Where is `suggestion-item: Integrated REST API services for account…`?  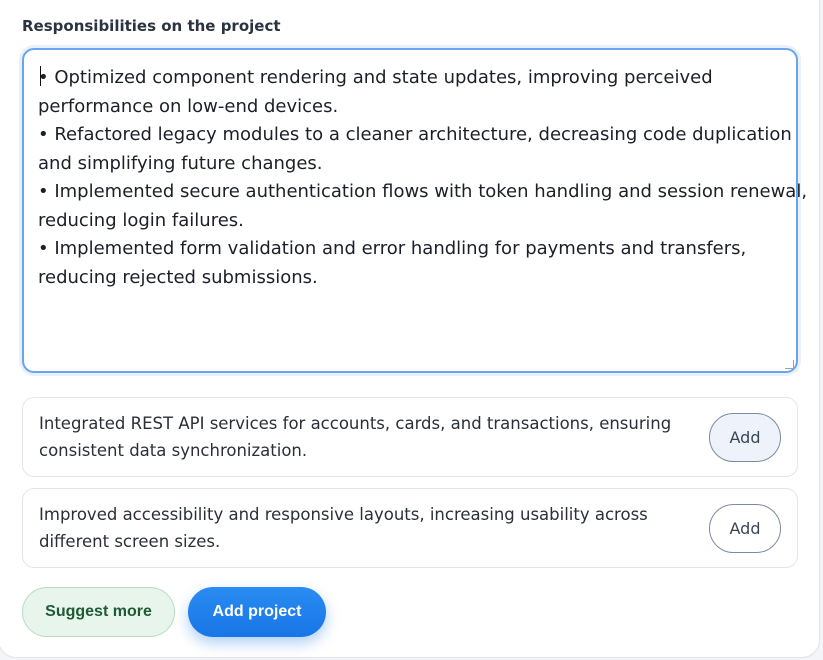 suggestion-item: Integrated REST API services for account… is located at coordinates (410, 437).